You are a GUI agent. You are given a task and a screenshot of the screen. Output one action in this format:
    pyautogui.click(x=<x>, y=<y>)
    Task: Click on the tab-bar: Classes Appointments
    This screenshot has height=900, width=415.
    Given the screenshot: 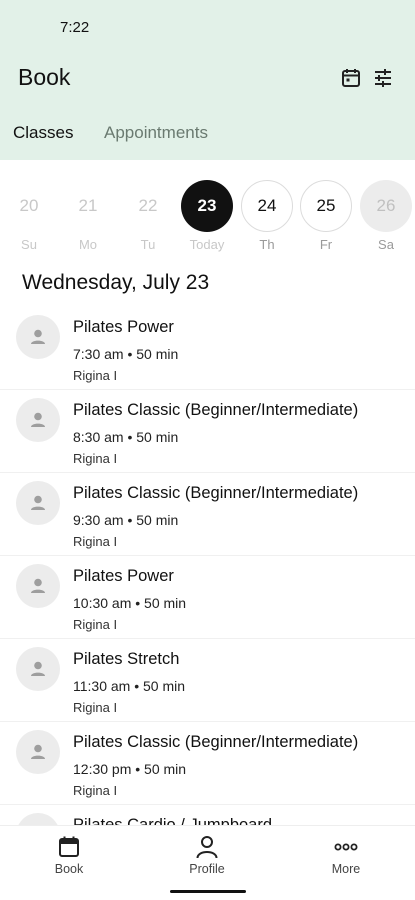 What is the action you would take?
    pyautogui.click(x=207, y=135)
    